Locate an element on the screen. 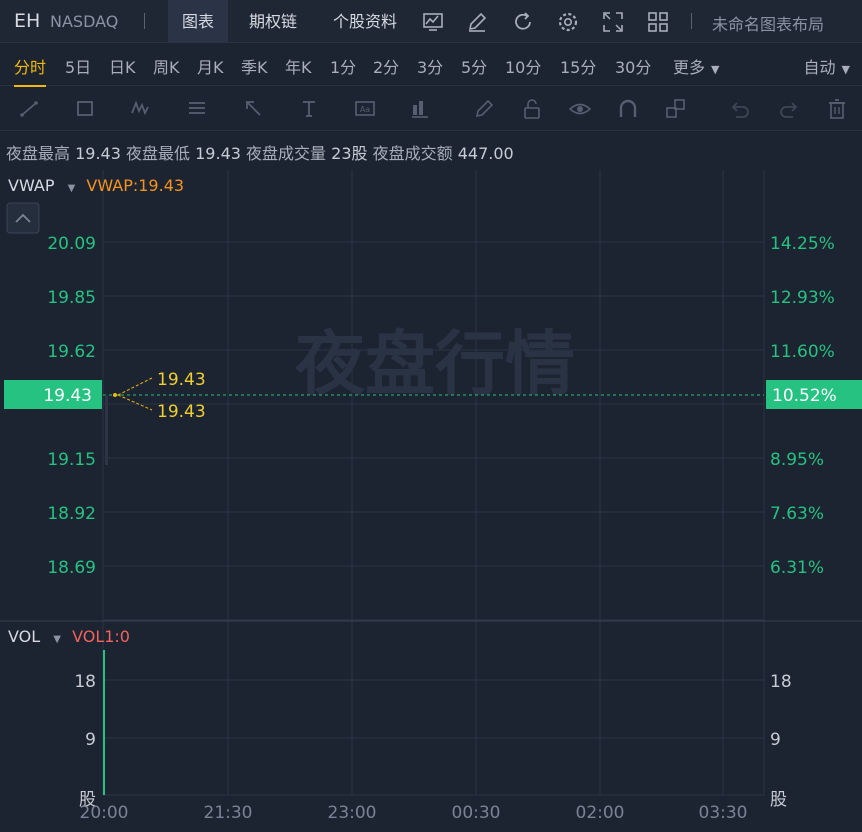 This screenshot has height=832, width=862. indicators-icon is located at coordinates (433, 22).